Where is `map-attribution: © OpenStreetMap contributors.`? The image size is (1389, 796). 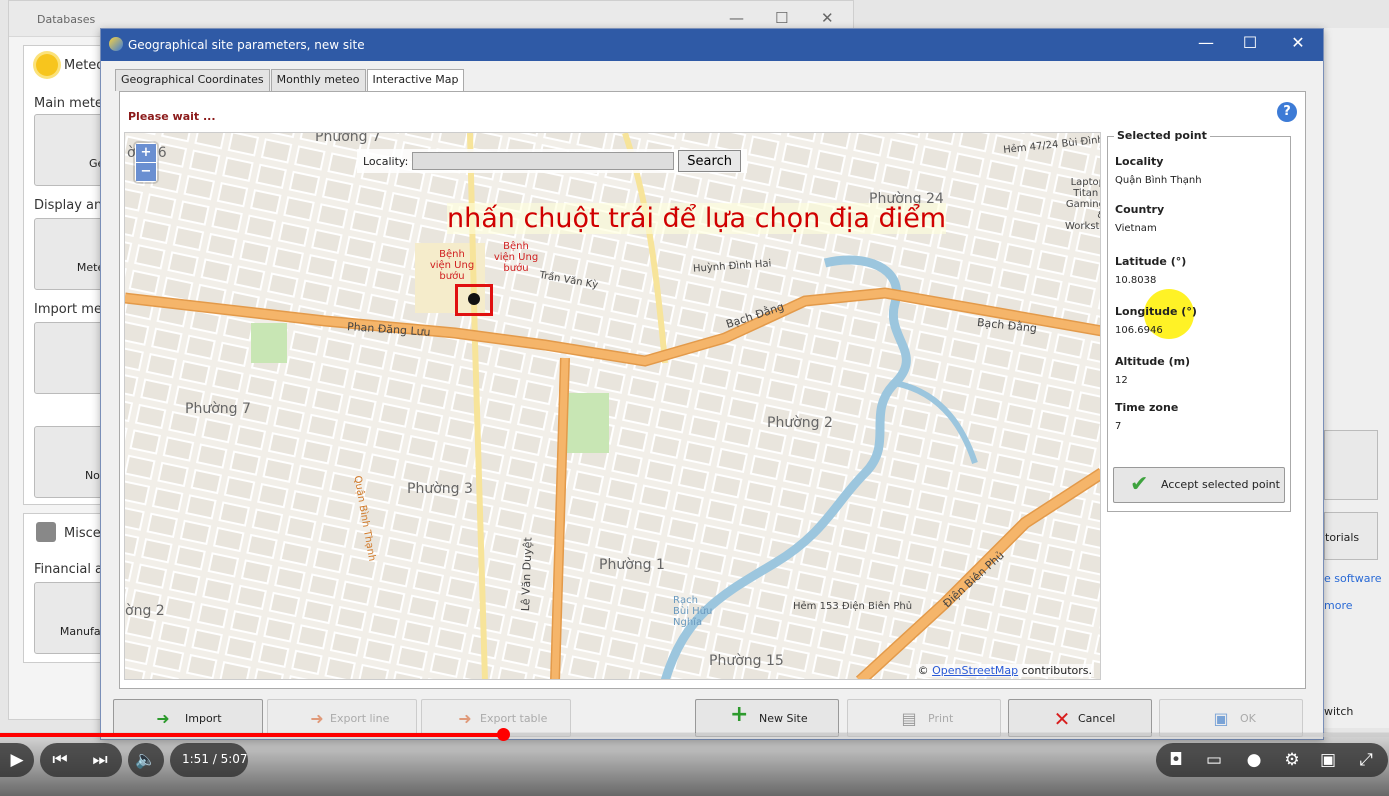
map-attribution: © OpenStreetMap contributors. is located at coordinates (1004, 670).